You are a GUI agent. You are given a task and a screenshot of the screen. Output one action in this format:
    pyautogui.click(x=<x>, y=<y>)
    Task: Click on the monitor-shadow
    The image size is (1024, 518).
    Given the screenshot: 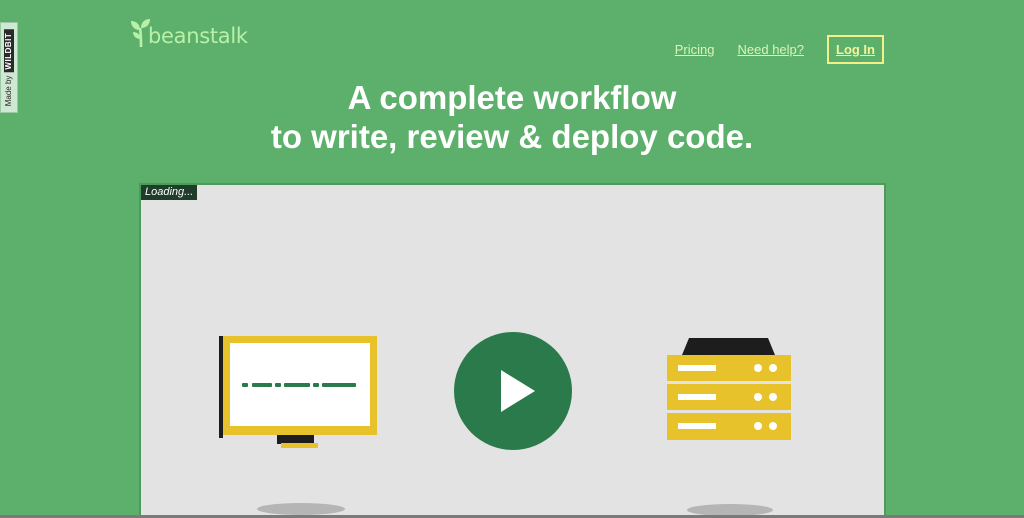 What is the action you would take?
    pyautogui.click(x=301, y=509)
    